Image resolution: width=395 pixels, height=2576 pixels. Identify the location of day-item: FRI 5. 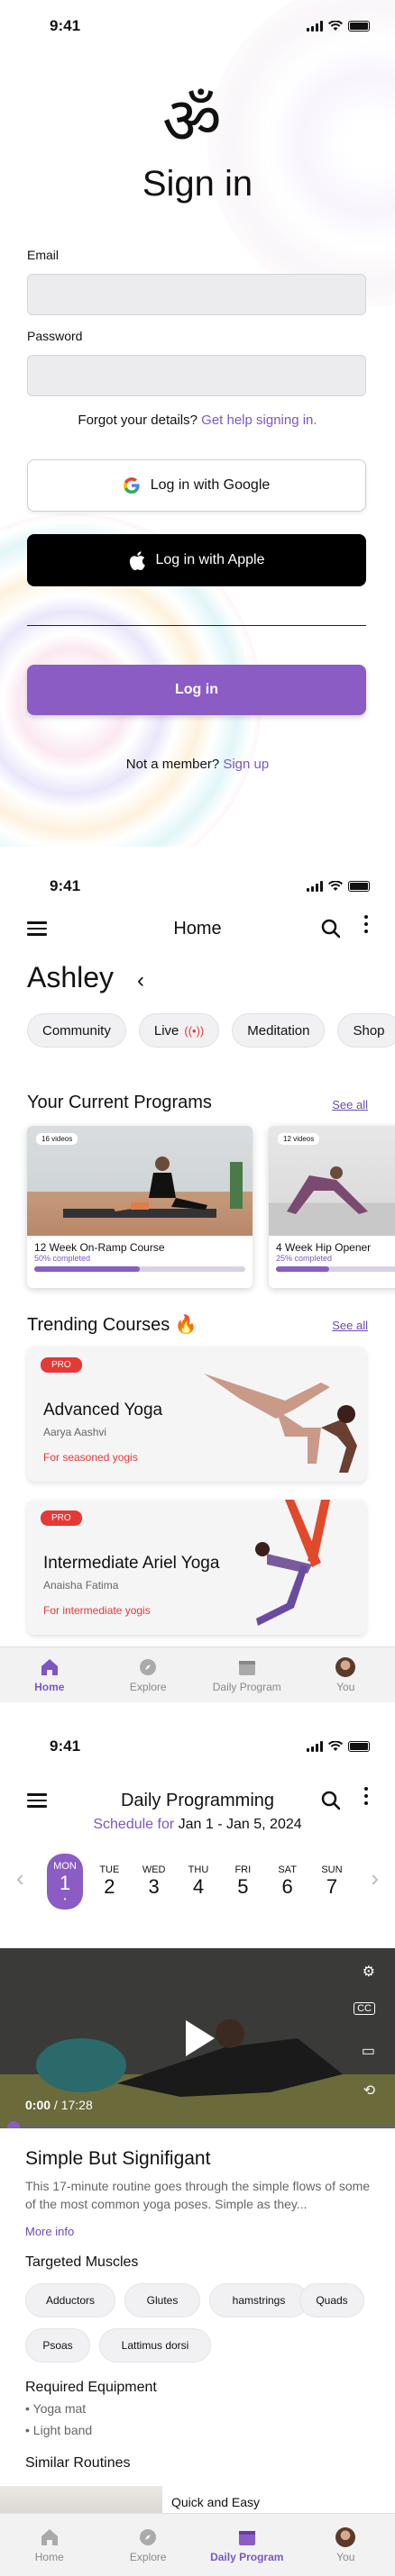
(243, 1882).